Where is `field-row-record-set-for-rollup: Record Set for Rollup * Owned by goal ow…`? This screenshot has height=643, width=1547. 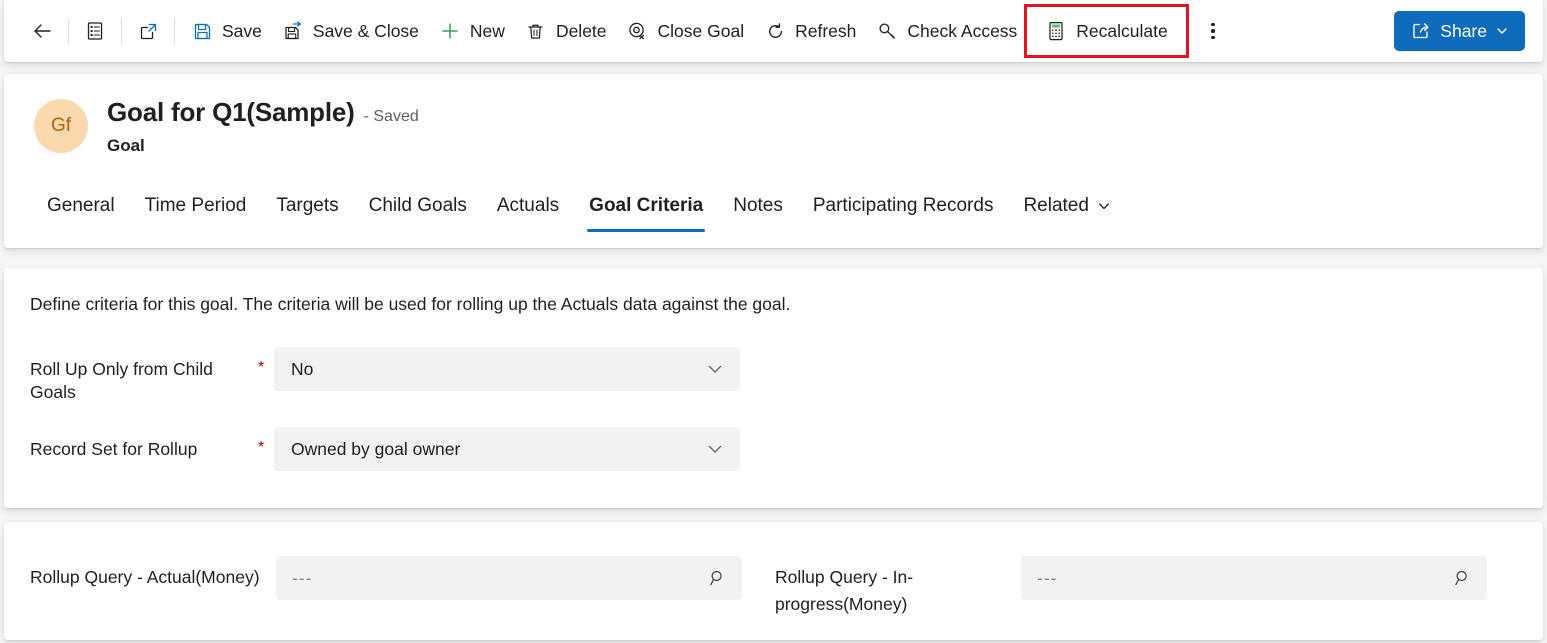
field-row-record-set-for-rollup: Record Set for Rollup * Owned by goal ow… is located at coordinates (773, 456).